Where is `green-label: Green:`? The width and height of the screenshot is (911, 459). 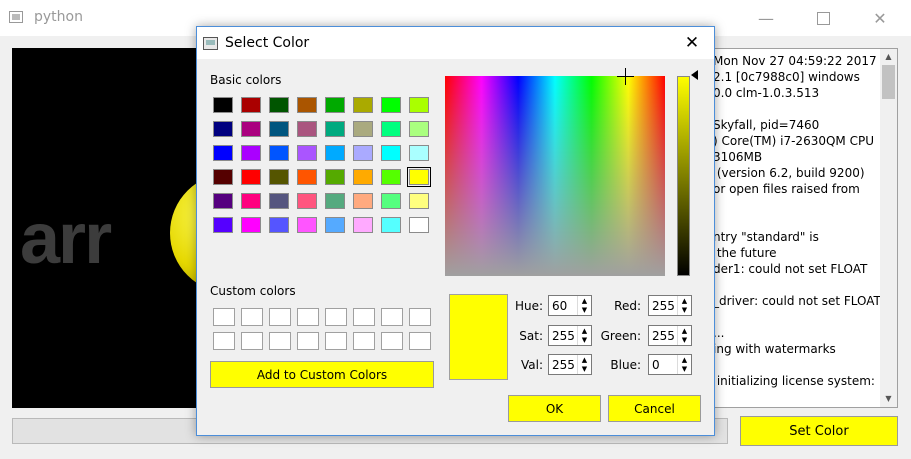 green-label: Green: is located at coordinates (620, 336).